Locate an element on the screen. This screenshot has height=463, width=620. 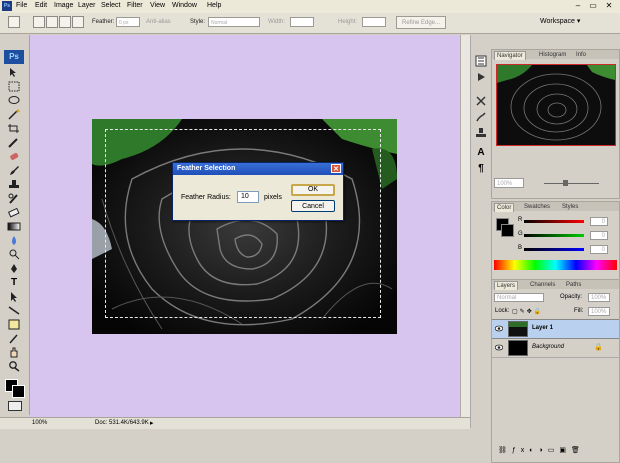
height-input is located at coordinates (374, 22).